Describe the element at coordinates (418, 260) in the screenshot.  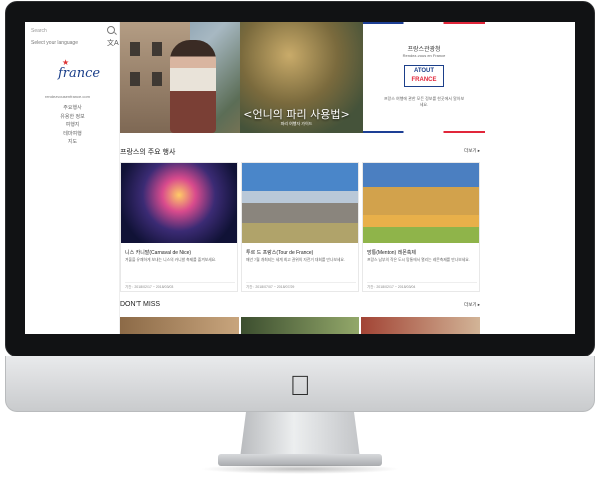
I see `card-description: 프랑스 남부의 작은 도시 망통에서 열리는 레몬축제를 만나보세요.` at that location.